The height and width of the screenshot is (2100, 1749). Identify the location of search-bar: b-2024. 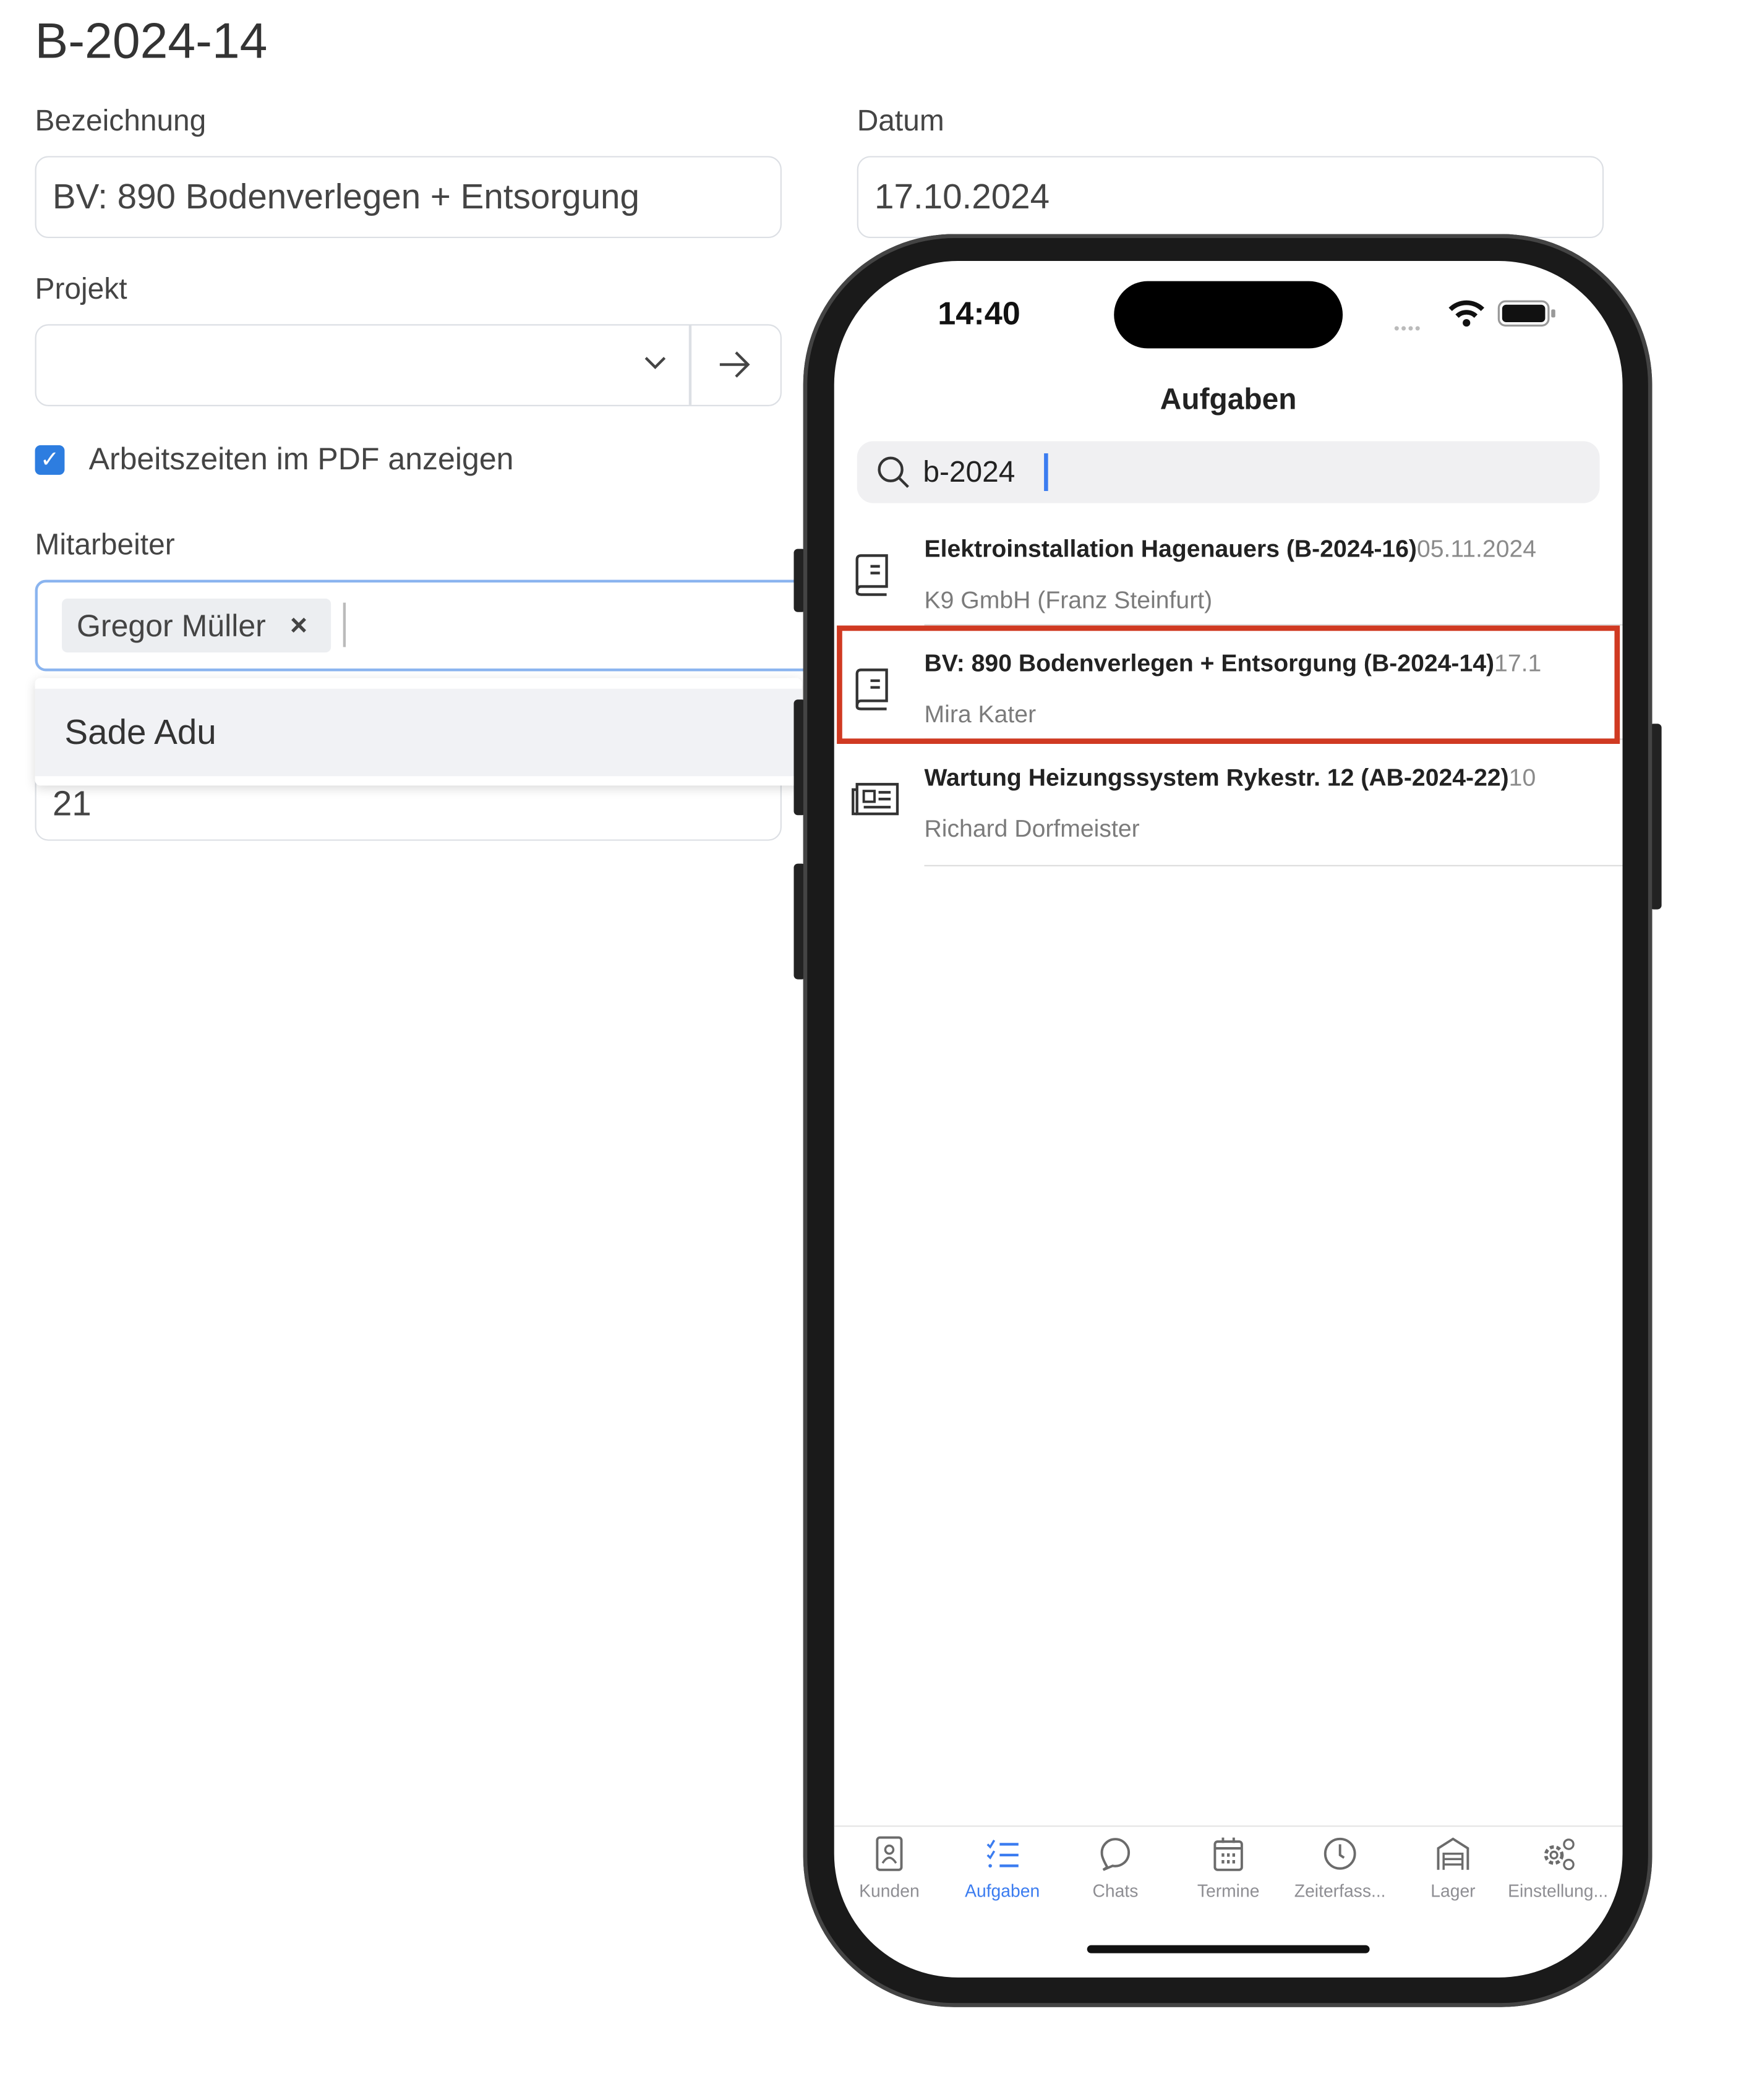
(1228, 472).